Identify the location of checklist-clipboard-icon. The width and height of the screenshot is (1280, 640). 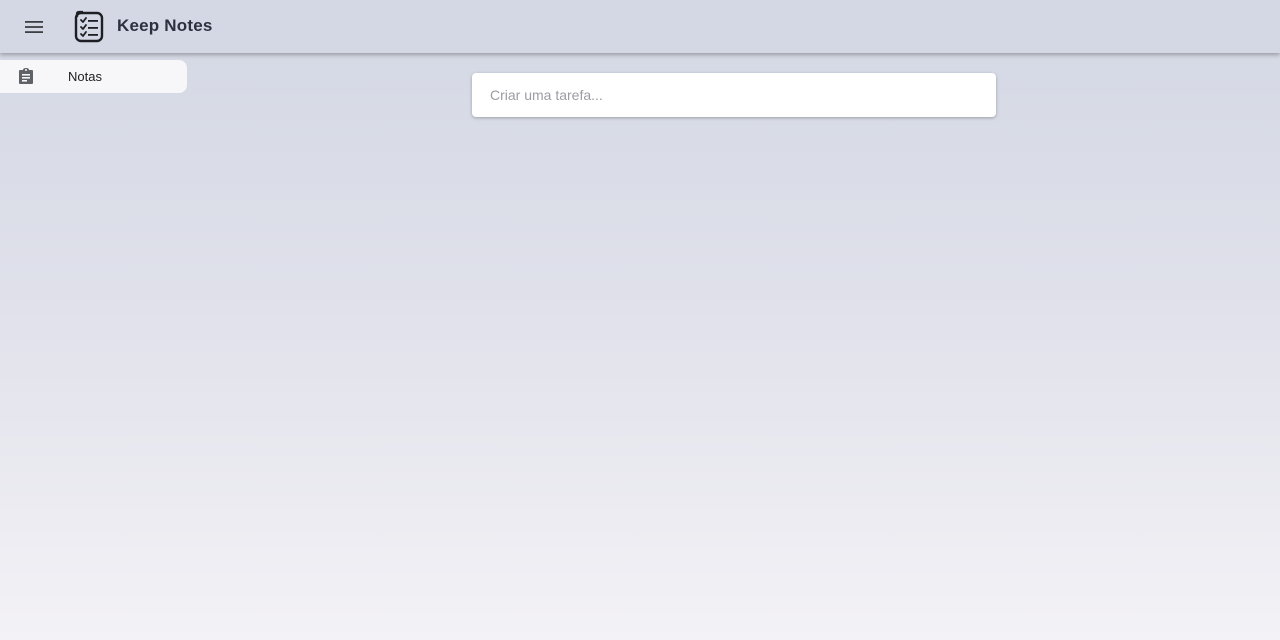
(89, 26).